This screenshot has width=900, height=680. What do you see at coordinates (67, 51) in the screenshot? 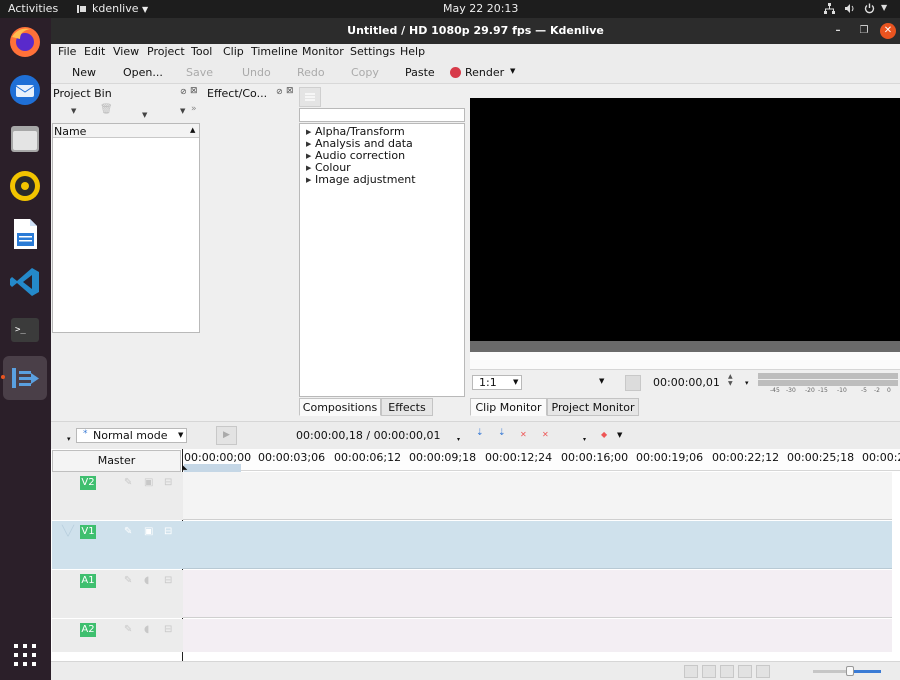
I see `menu-file: File` at bounding box center [67, 51].